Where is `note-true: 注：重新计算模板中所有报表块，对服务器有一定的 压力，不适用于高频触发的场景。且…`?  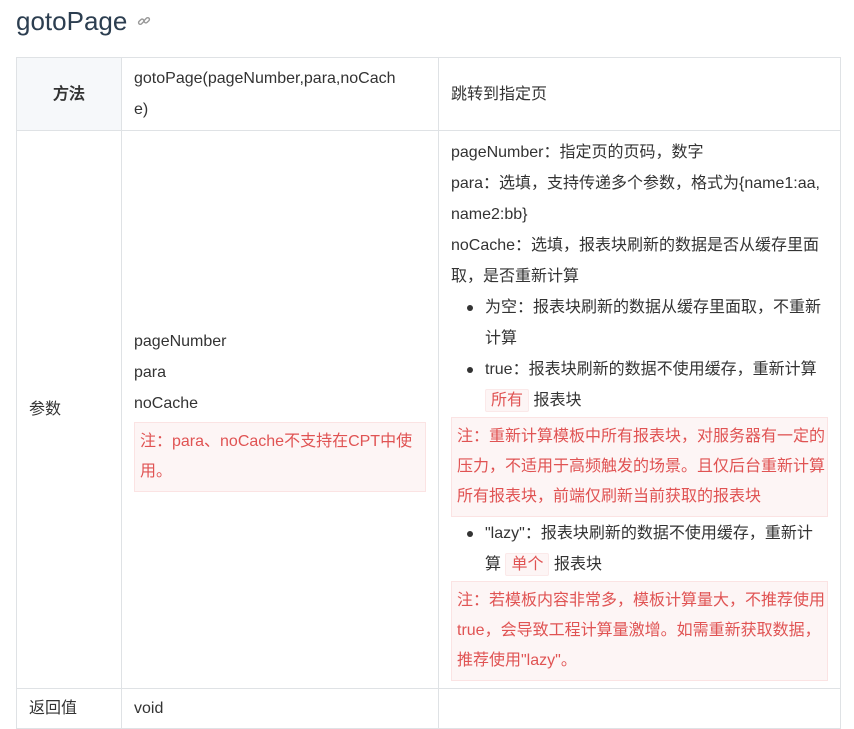
note-true: 注：重新计算模板中所有报表块，对服务器有一定的 压力，不适用于高频触发的场景。且… is located at coordinates (639, 467).